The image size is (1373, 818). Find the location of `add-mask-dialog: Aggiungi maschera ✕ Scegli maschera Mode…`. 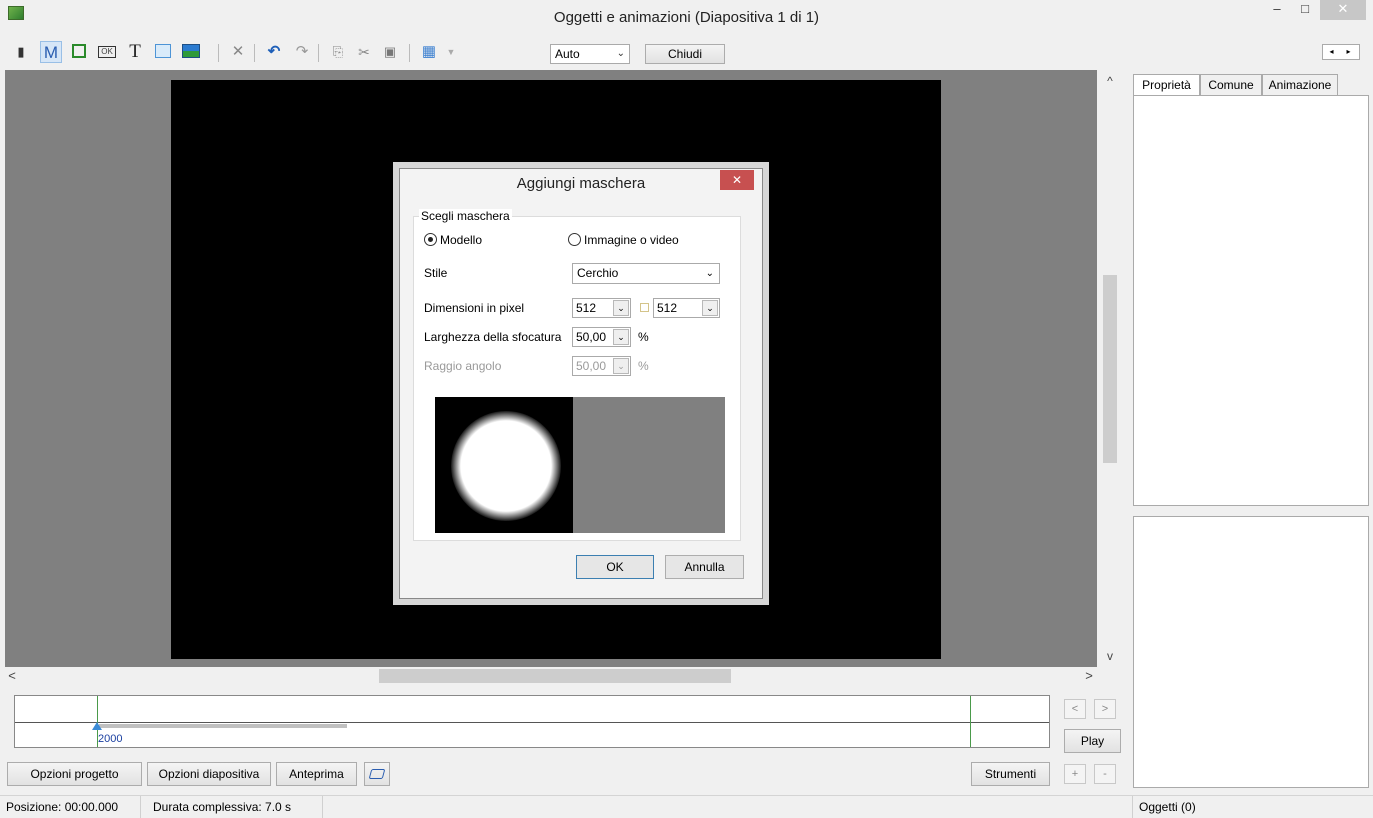

add-mask-dialog: Aggiungi maschera ✕ Scegli maschera Mode… is located at coordinates (581, 383).